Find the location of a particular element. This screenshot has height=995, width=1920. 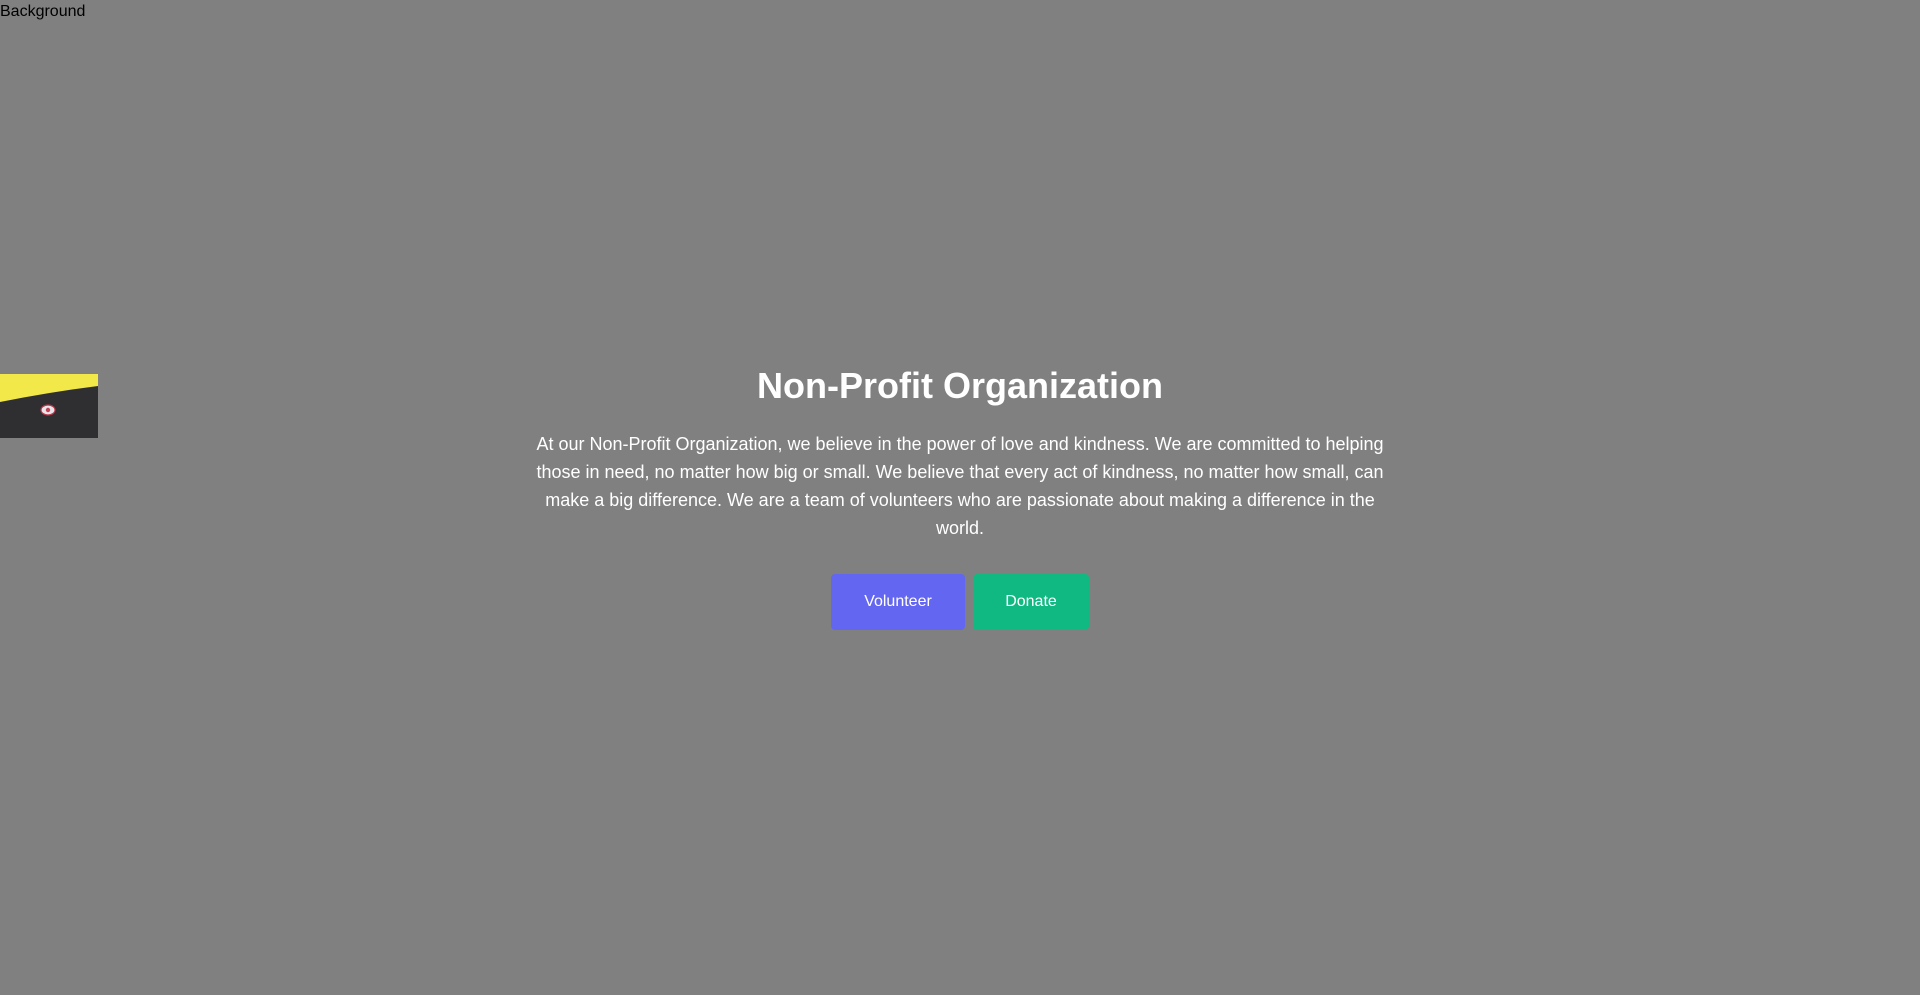

hero-title: Non-Profit Organization is located at coordinates (960, 385).